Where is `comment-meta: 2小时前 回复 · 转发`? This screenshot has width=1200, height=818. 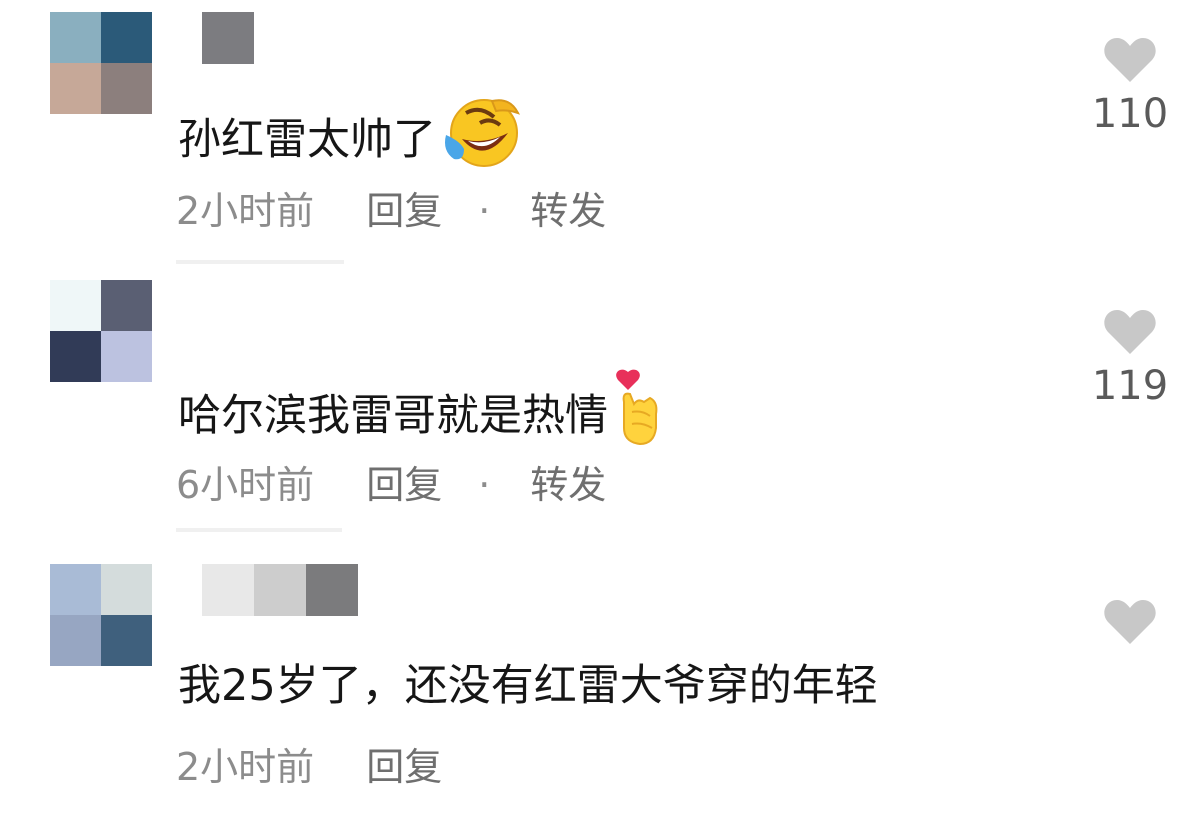
comment-meta: 2小时前 回复 · 转发 is located at coordinates (391, 211).